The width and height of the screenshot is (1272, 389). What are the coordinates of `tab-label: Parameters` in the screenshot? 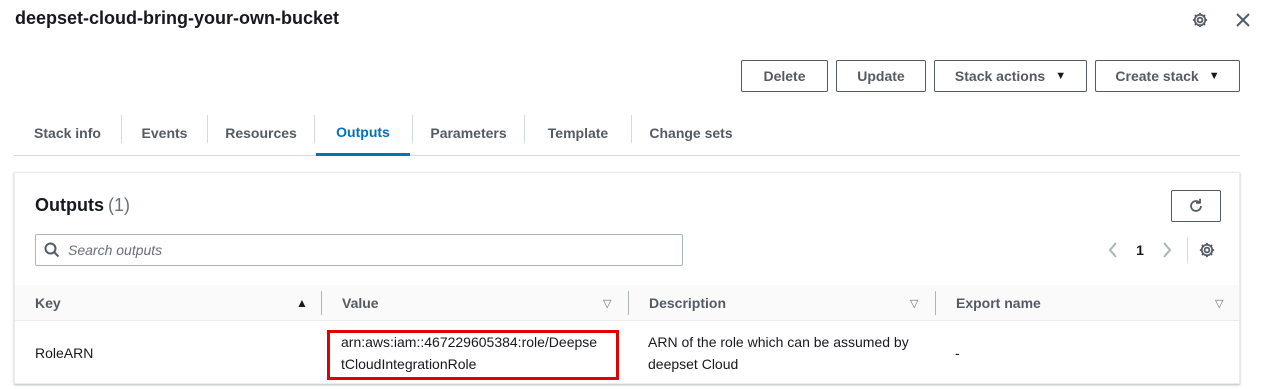 It's located at (468, 133).